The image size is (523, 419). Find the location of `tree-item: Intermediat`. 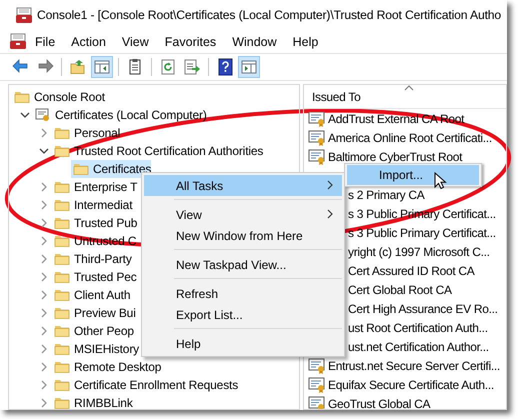

tree-item: Intermediat is located at coordinates (92, 205).